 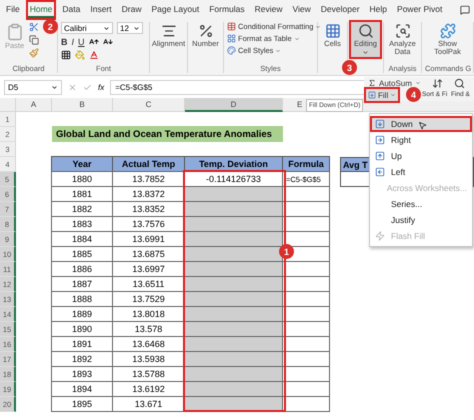 I want to click on step-badge: 3, so click(x=349, y=67).